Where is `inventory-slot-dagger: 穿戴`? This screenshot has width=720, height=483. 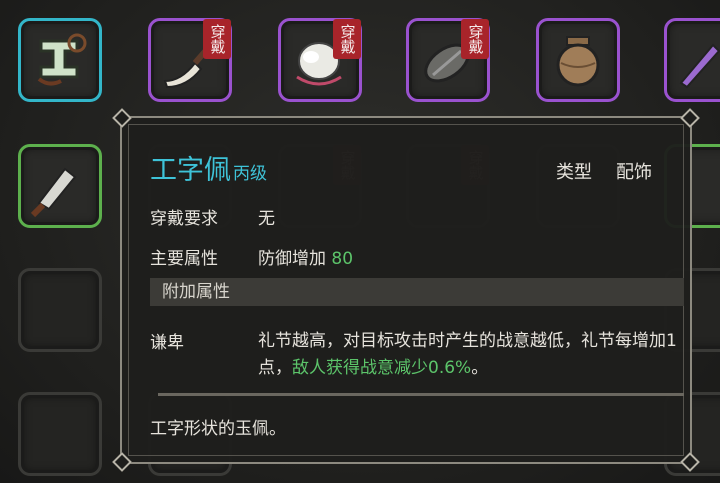
inventory-slot-dagger: 穿戴 is located at coordinates (190, 60).